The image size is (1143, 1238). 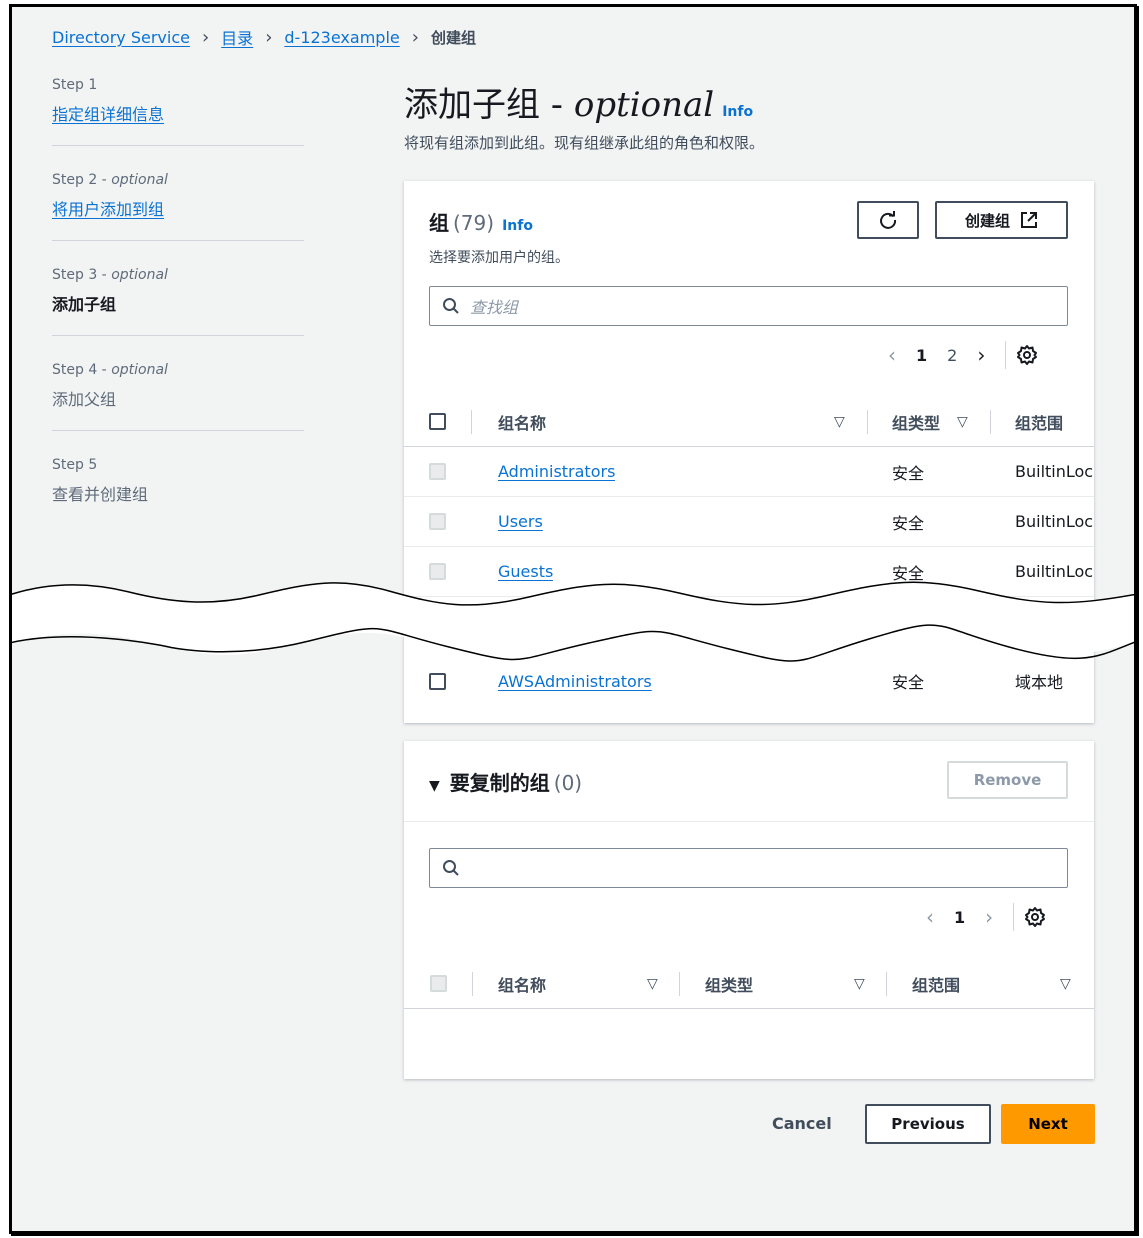 I want to click on group-count: (79), so click(x=474, y=223).